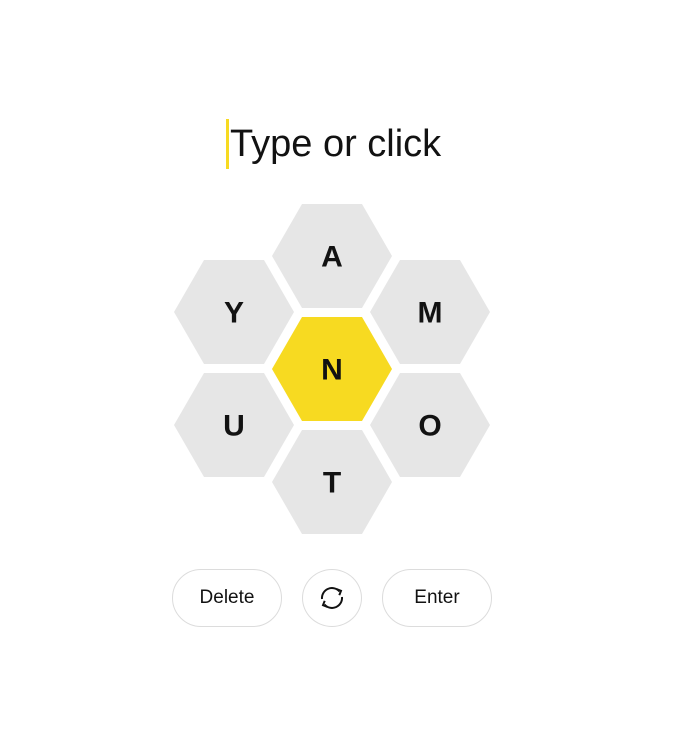 This screenshot has width=676, height=737. Describe the element at coordinates (234, 312) in the screenshot. I see `hive-cell-upper-left: Y` at that location.